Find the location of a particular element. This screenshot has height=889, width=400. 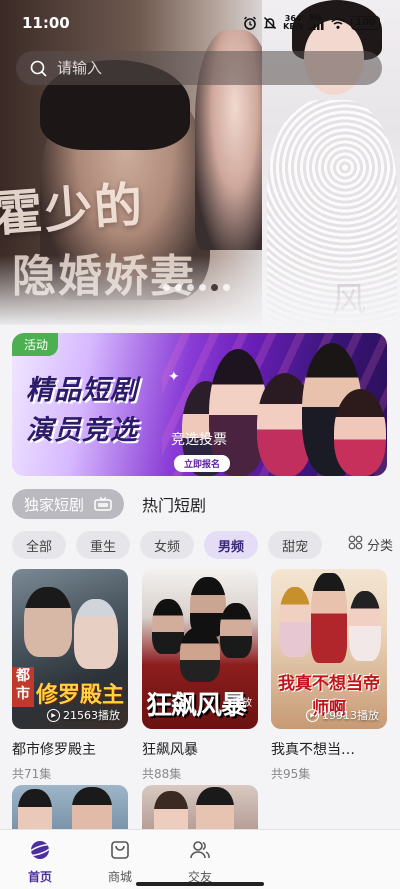

drama-card: 我真不想当帝师啊 ▶ 19913播放 我真不想当… 共95集 is located at coordinates (329, 675).